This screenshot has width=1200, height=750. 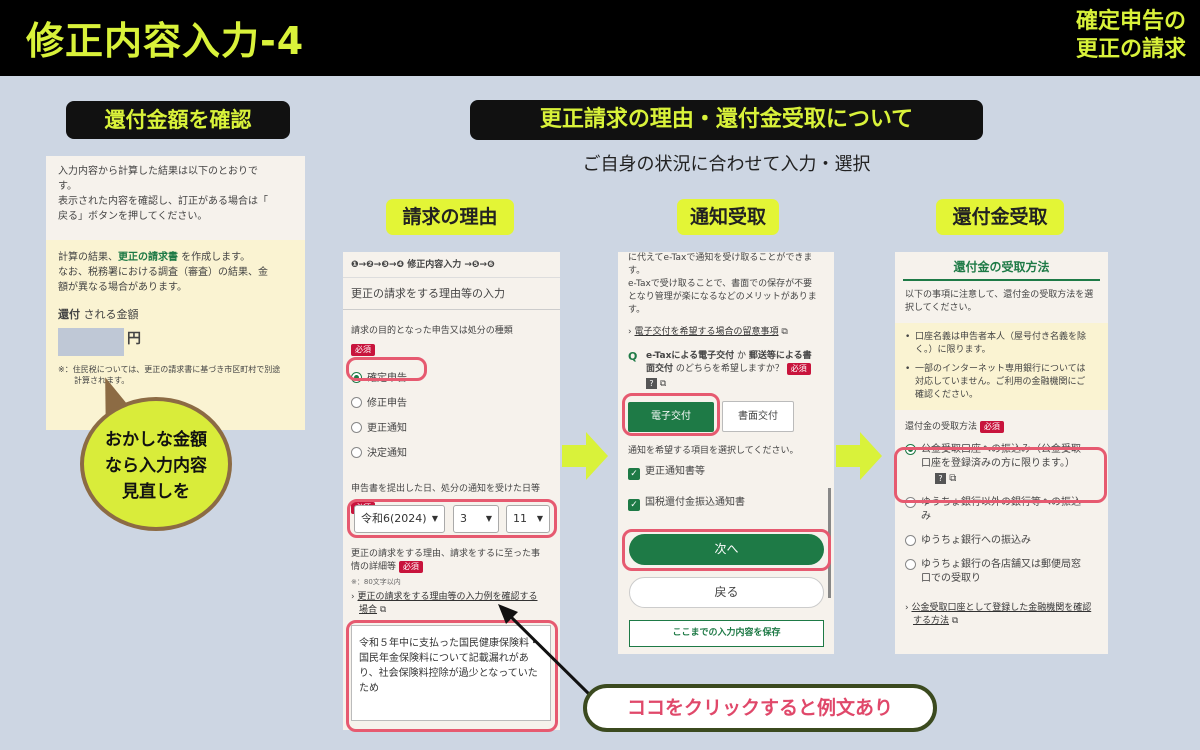 What do you see at coordinates (451, 265) in the screenshot?
I see `step-indicator: ❶→❷→❸→❹ 修正内容入力 →❺→❻` at bounding box center [451, 265].